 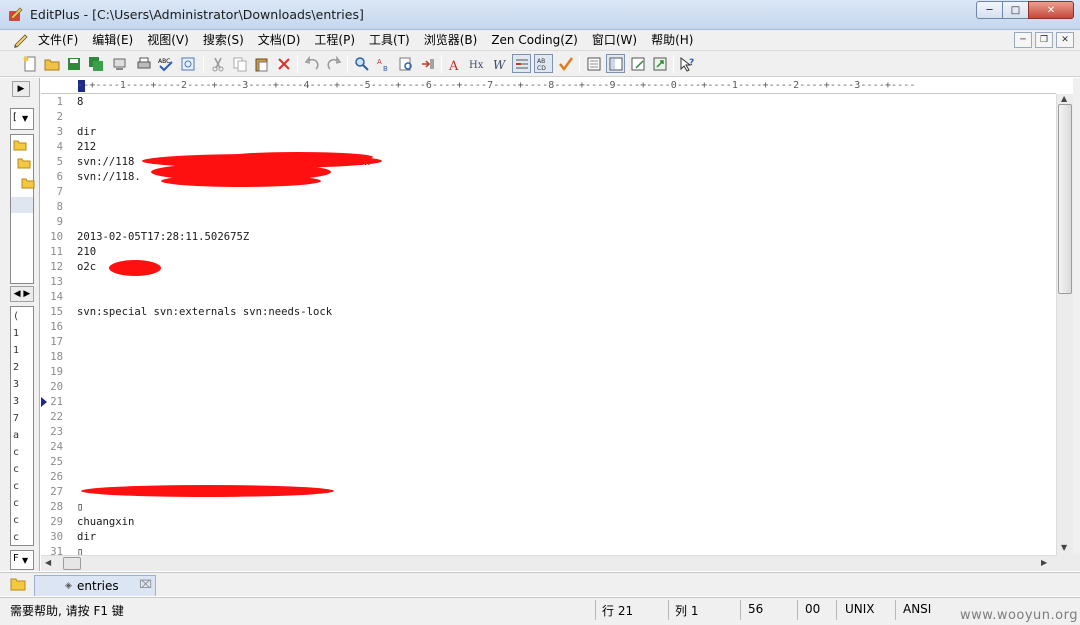 I want to click on maximize-button: □, so click(x=1015, y=10).